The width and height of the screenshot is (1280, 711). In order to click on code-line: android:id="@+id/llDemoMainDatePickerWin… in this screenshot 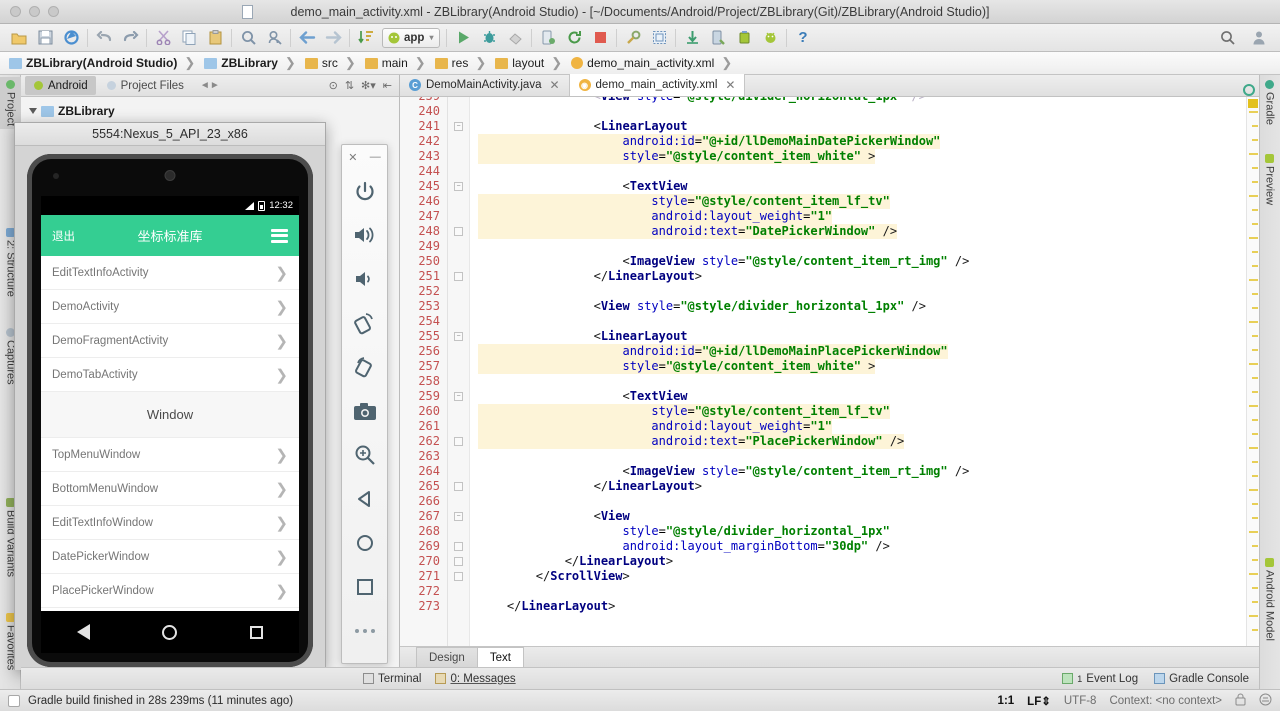, I will do `click(709, 141)`.